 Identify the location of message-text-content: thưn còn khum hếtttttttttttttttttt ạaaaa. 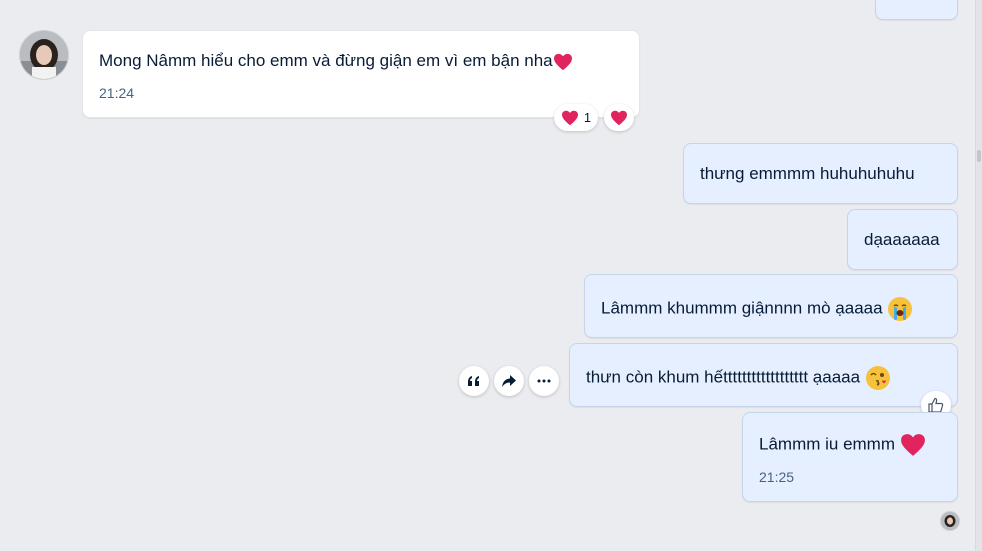
(723, 377).